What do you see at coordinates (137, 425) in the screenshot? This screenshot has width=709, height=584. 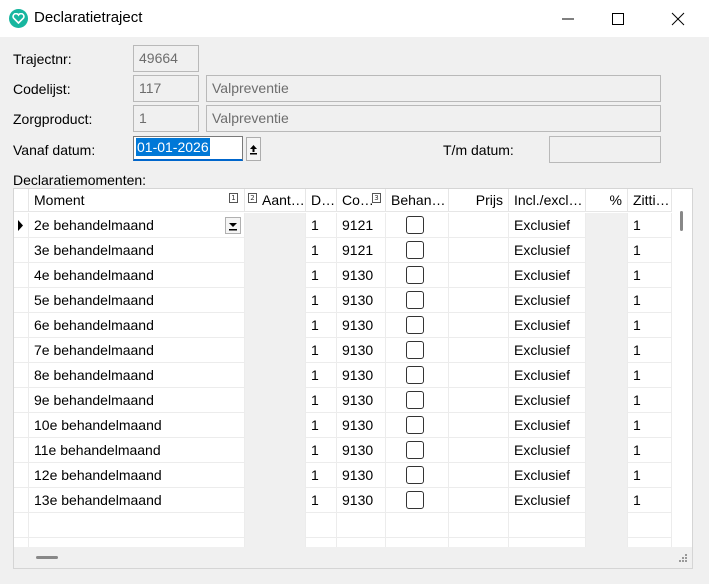 I see `cell-moment: 10e behandelmaand` at bounding box center [137, 425].